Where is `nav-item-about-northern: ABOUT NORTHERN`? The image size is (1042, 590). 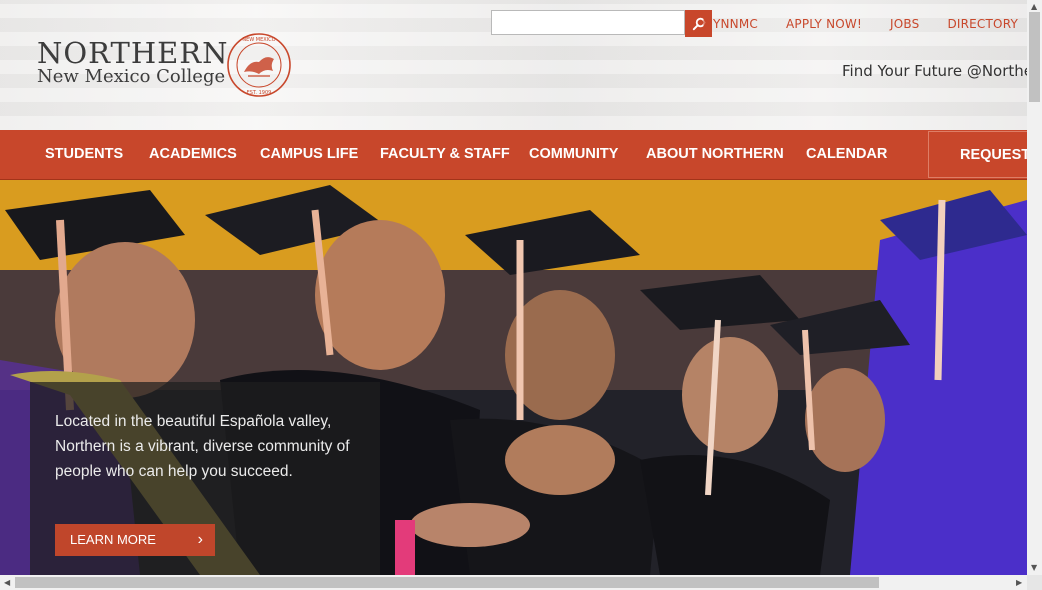 nav-item-about-northern: ABOUT NORTHERN is located at coordinates (715, 154).